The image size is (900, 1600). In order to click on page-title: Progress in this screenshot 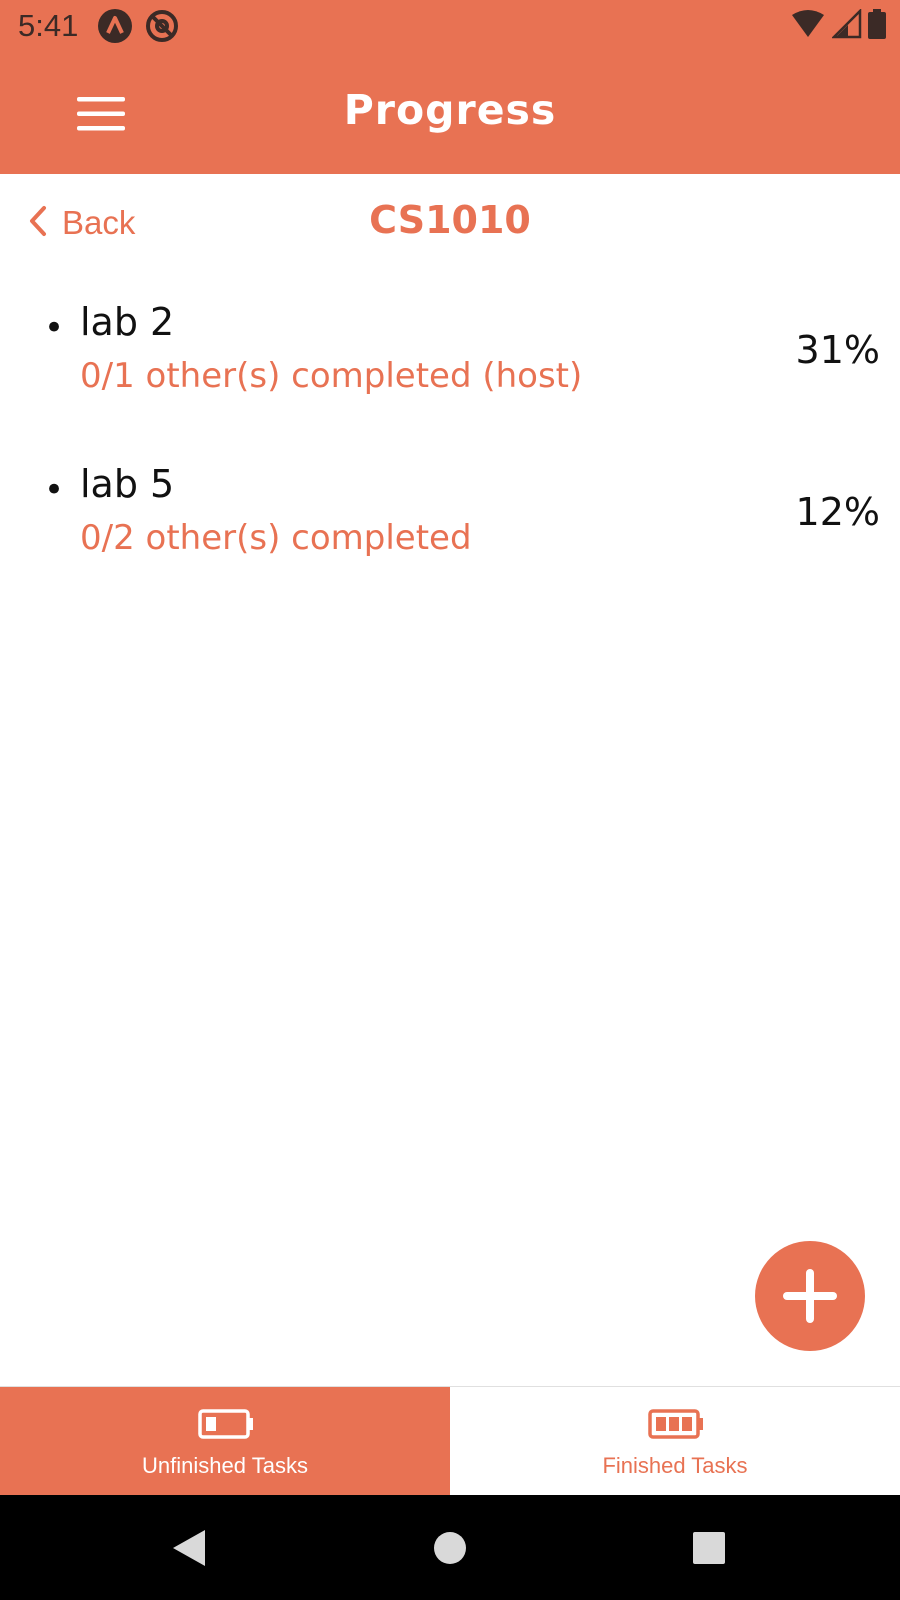, I will do `click(450, 110)`.